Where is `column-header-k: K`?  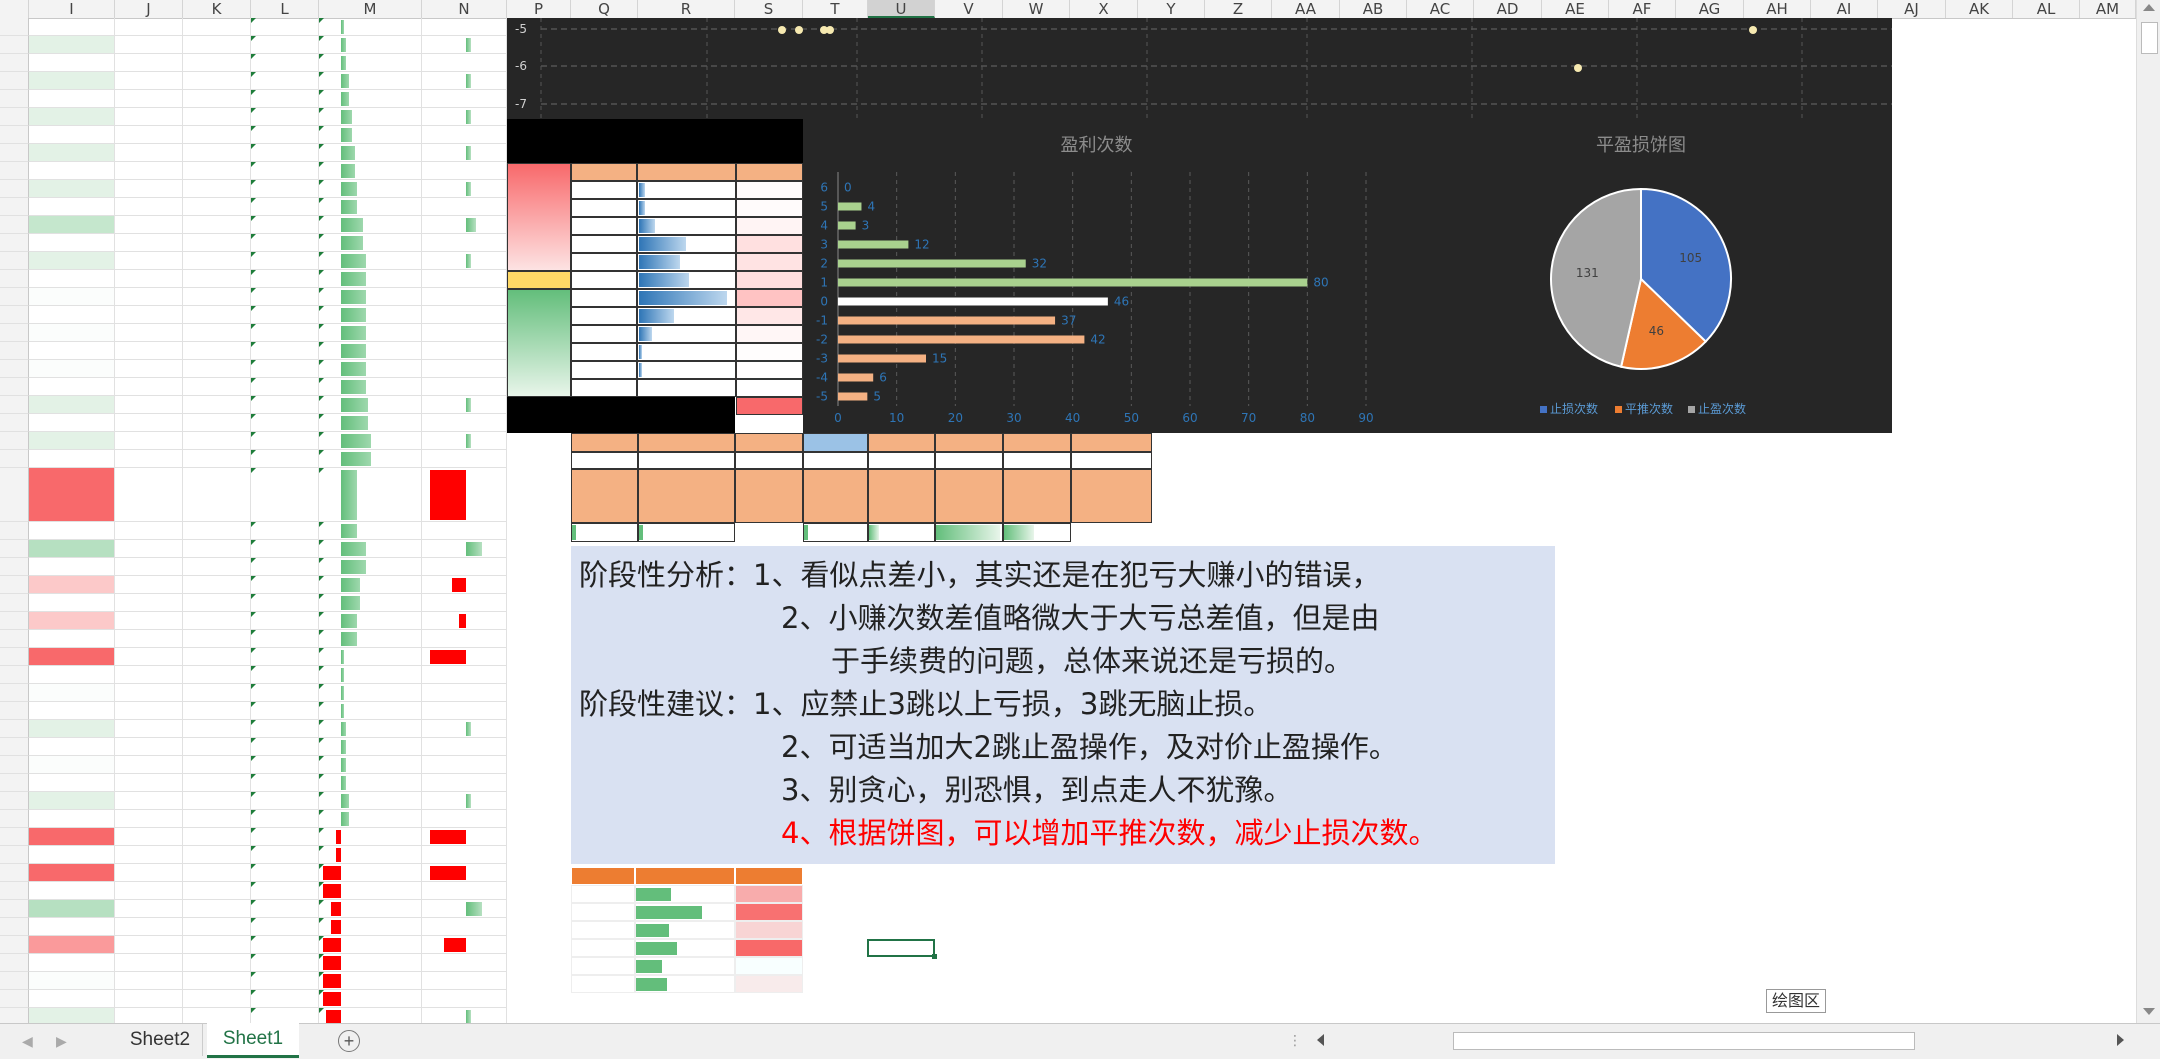 column-header-k: K is located at coordinates (217, 9).